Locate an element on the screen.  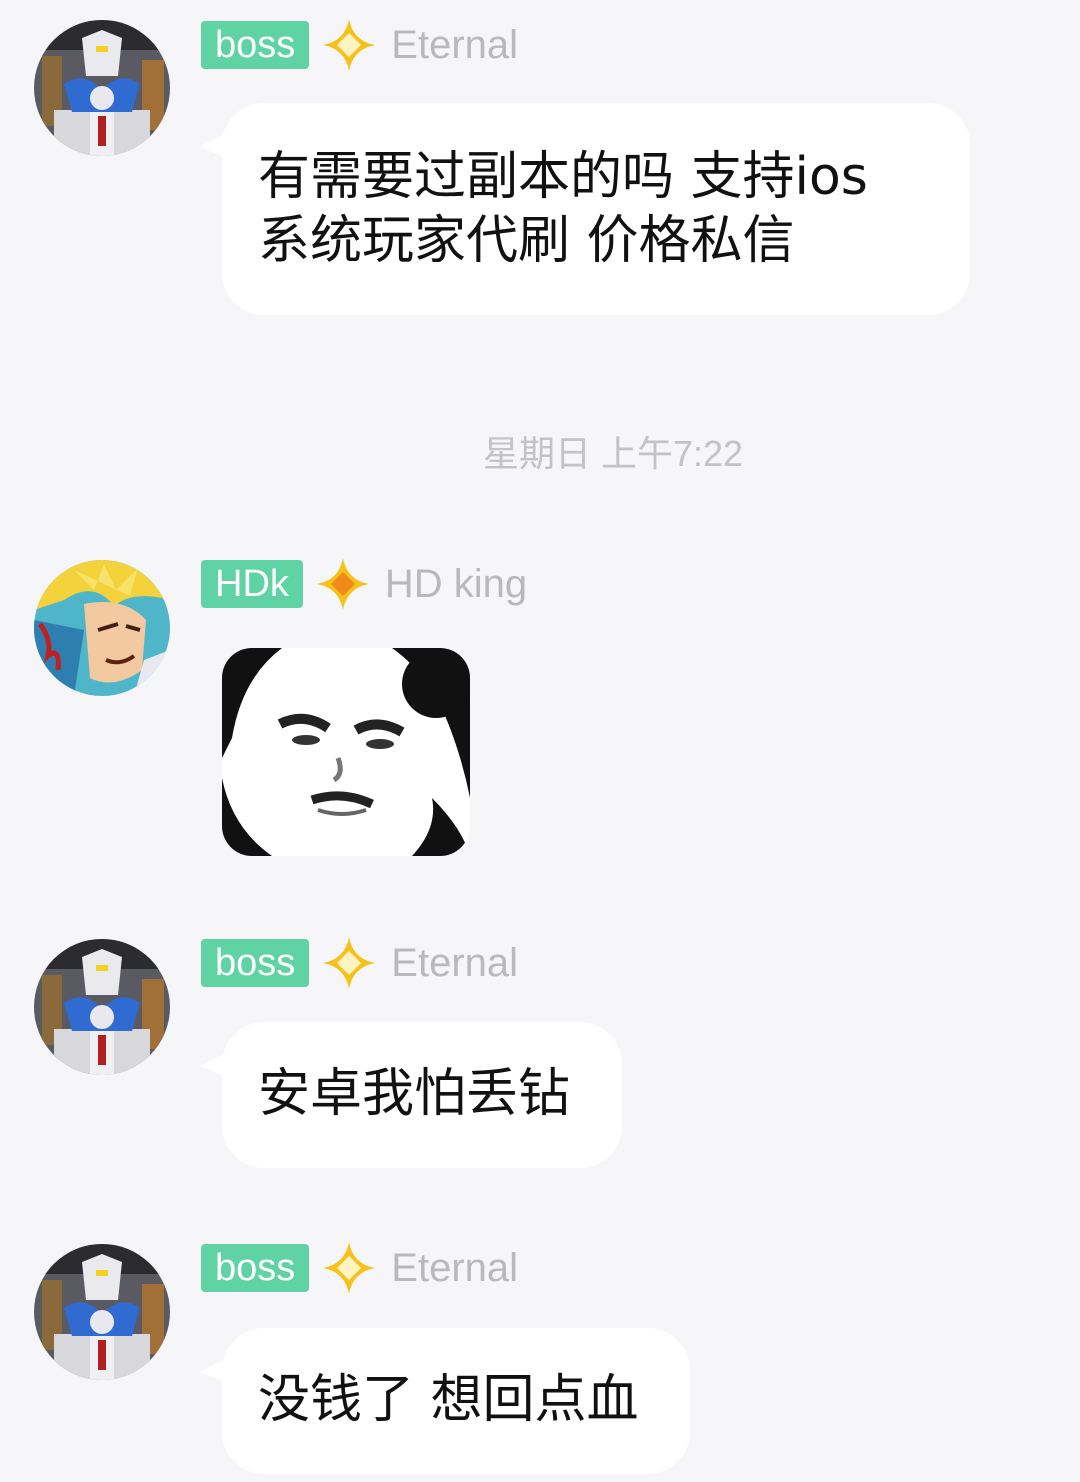
sender-tag: HDk is located at coordinates (252, 584).